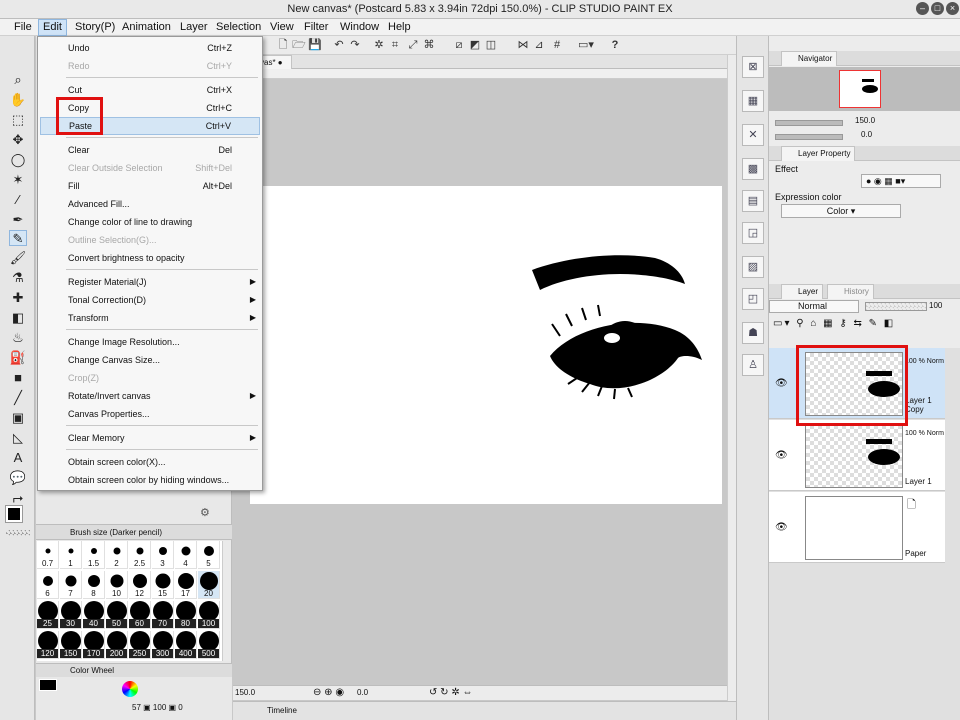 Image resolution: width=960 pixels, height=720 pixels. What do you see at coordinates (753, 101) in the screenshot?
I see `material-tone-icon: ▦` at bounding box center [753, 101].